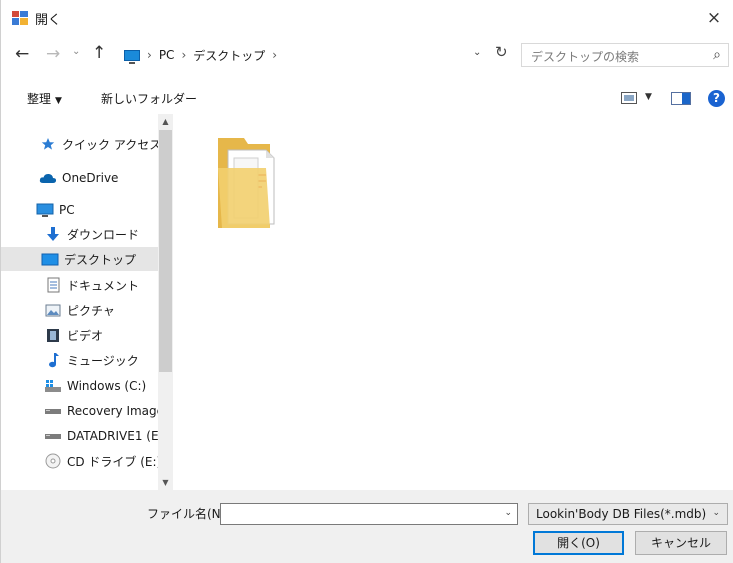 The image size is (733, 563). I want to click on file-type-select: Lookin'Body DB Files(*.mdb) ⌄, so click(628, 514).